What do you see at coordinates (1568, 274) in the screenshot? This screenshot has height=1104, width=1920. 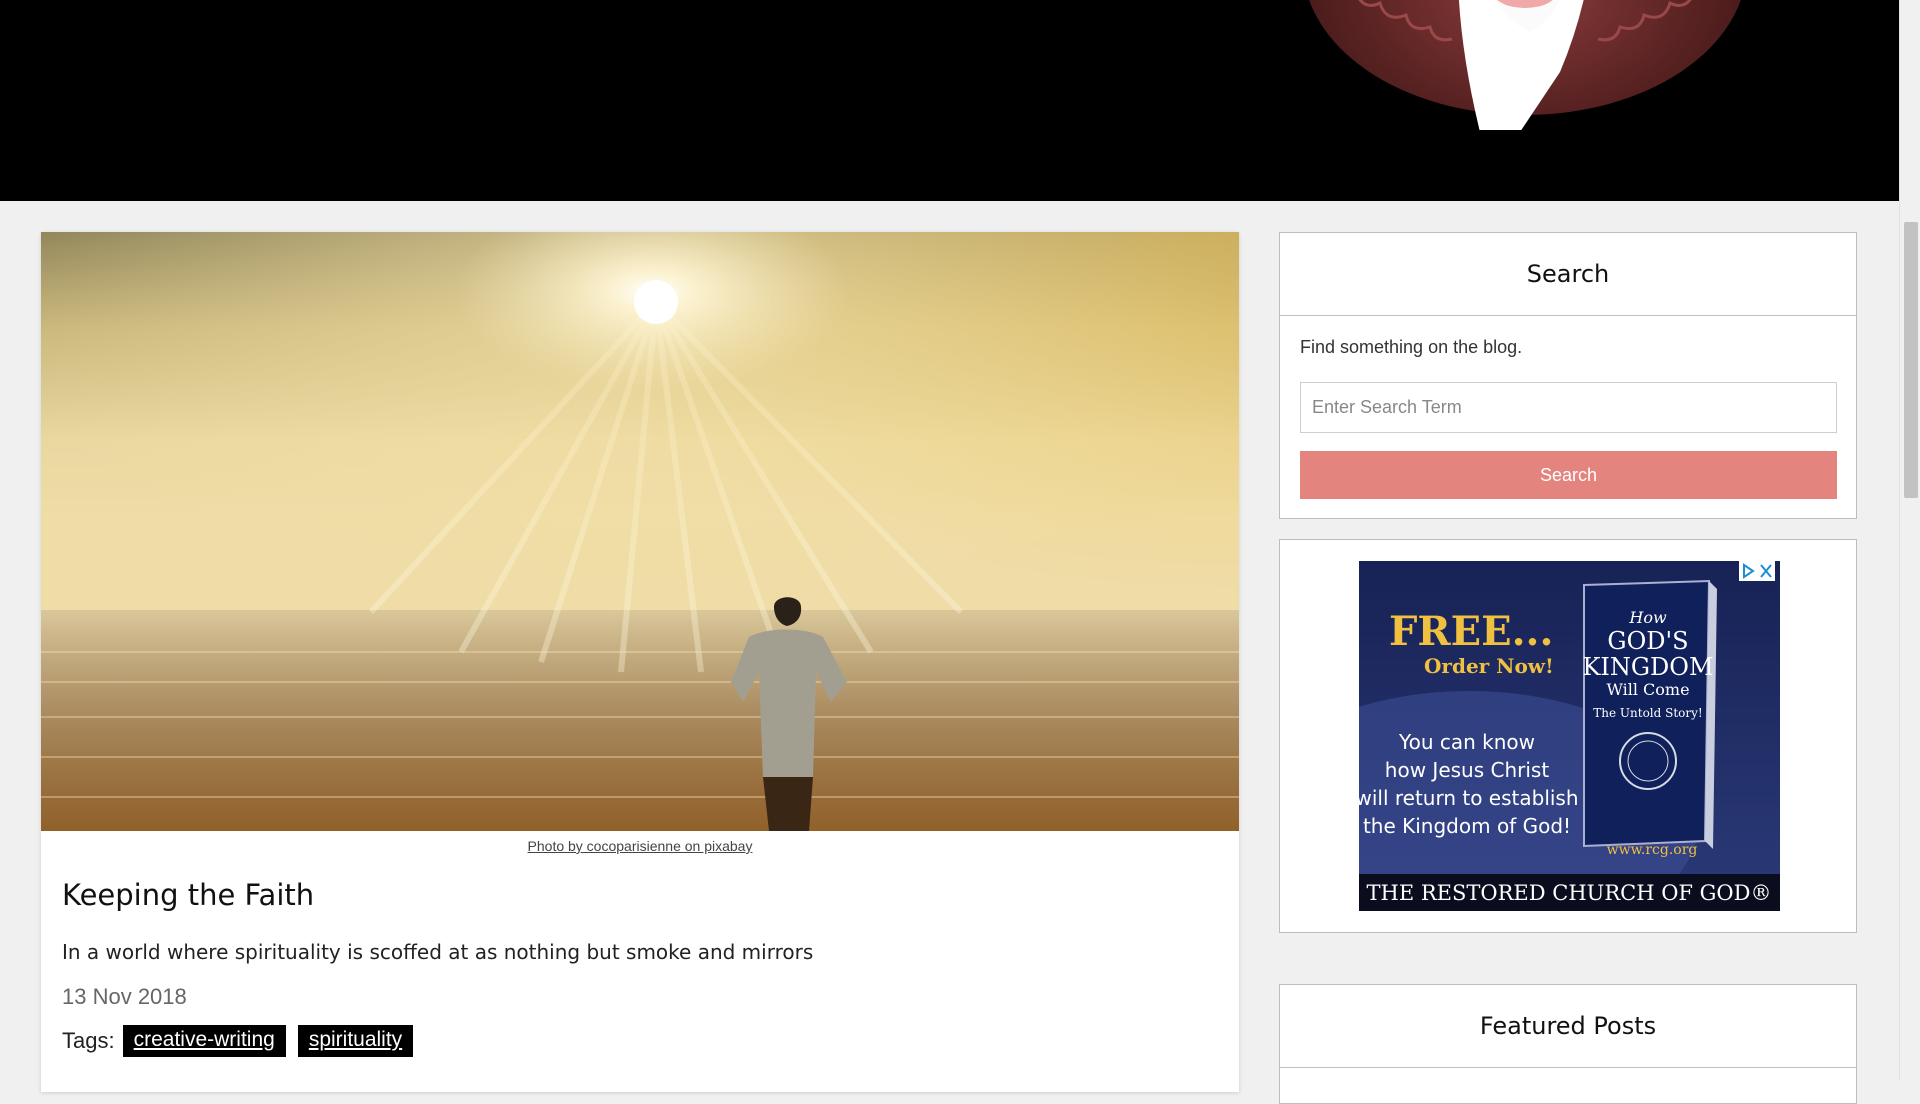 I see `search-widget-title: Search` at bounding box center [1568, 274].